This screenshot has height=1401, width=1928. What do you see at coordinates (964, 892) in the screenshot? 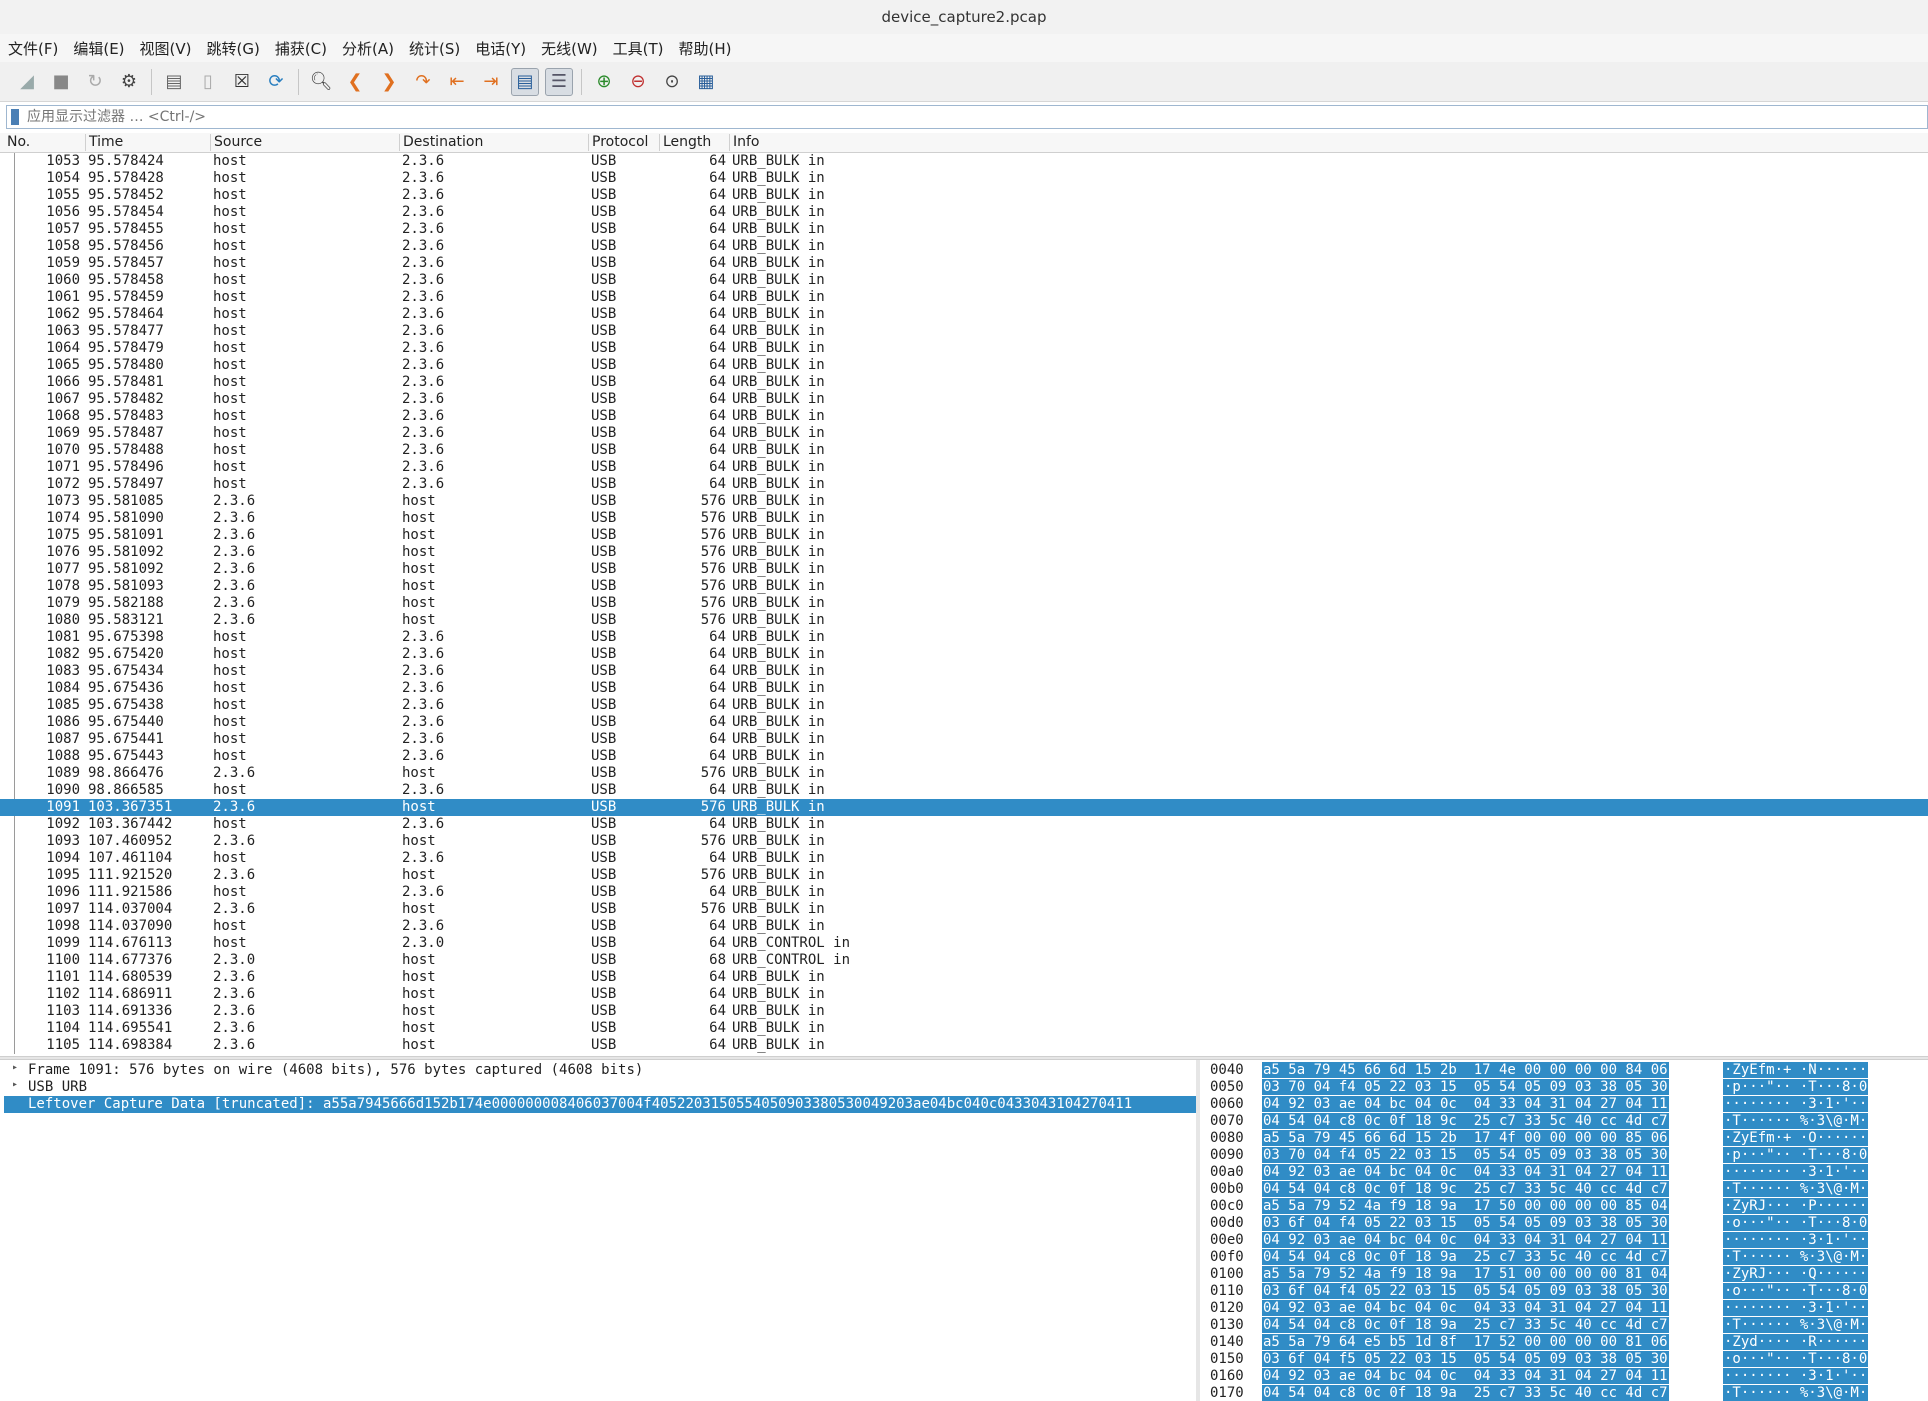
I see `packet-row: 1096 111.921586 host 2.3.6 USB 64 URB_BULK in` at bounding box center [964, 892].